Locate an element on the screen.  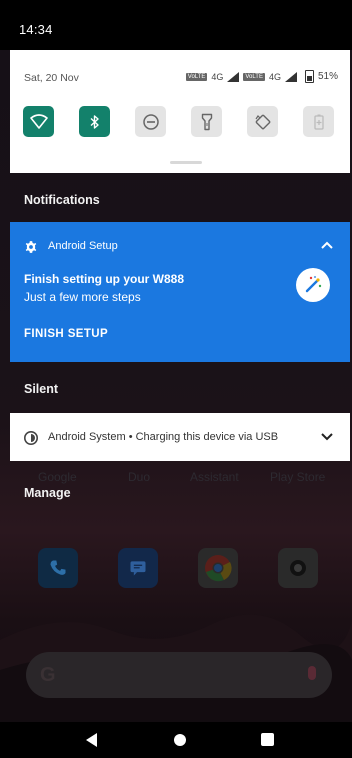
bg-app-label-duo: Duo is located at coordinates (139, 477).